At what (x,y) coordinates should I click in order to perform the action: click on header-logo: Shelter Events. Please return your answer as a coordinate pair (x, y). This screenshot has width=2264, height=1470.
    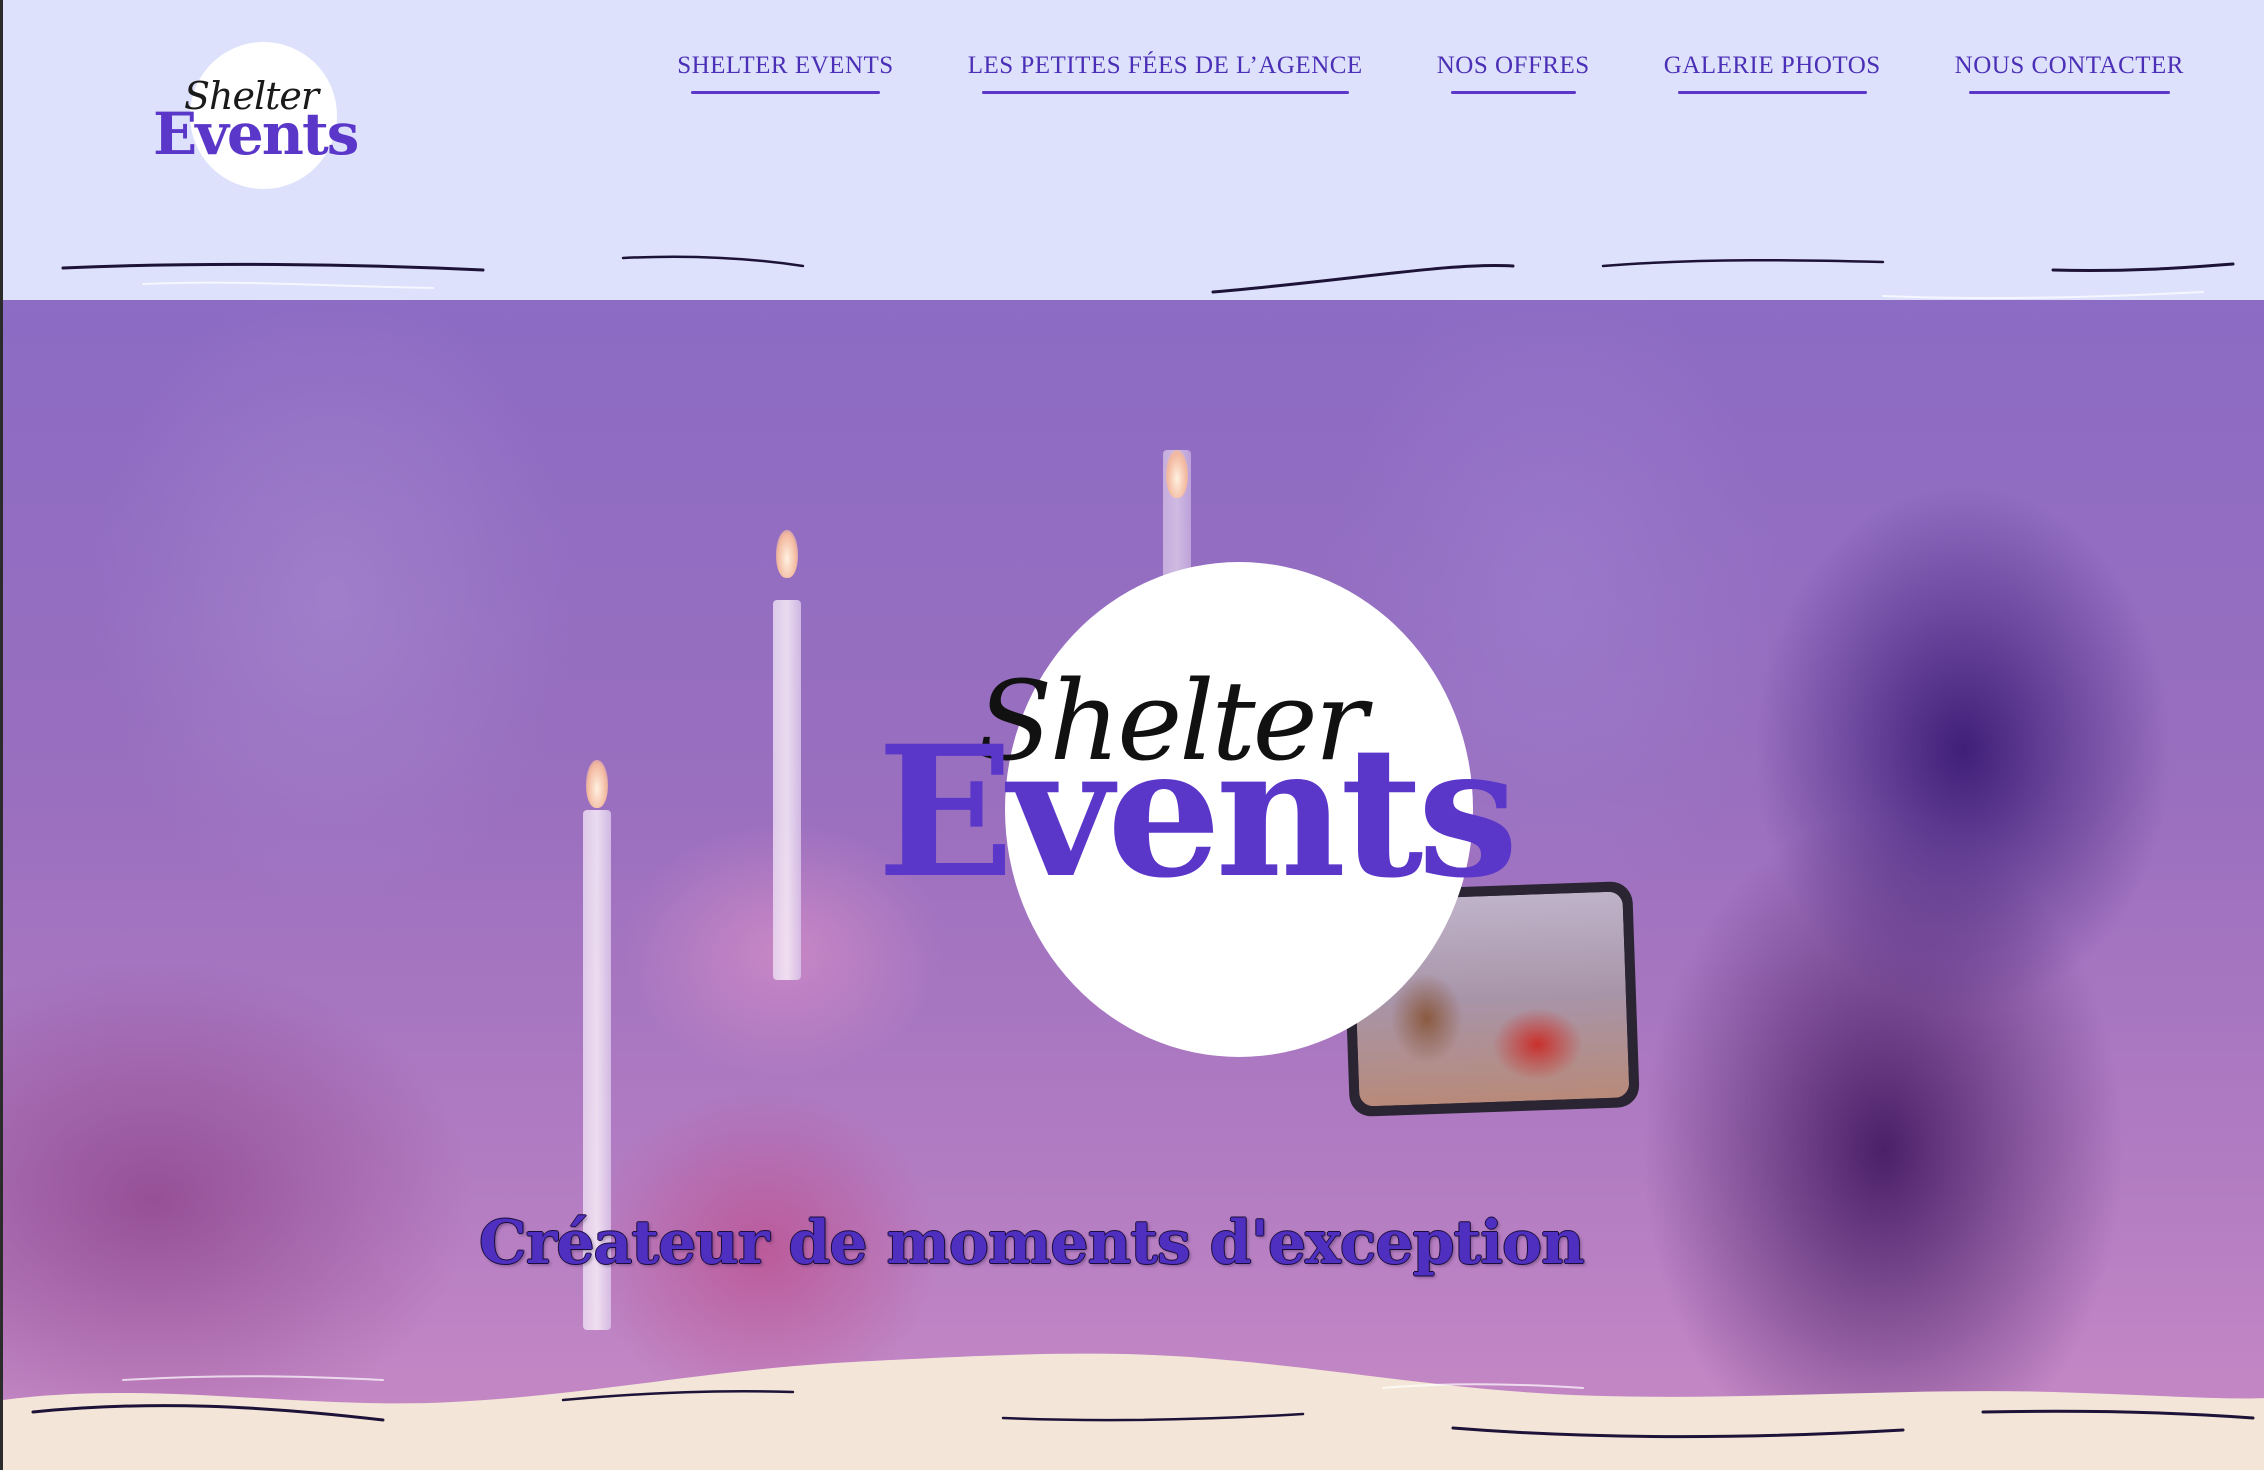
    Looking at the image, I should click on (256, 115).